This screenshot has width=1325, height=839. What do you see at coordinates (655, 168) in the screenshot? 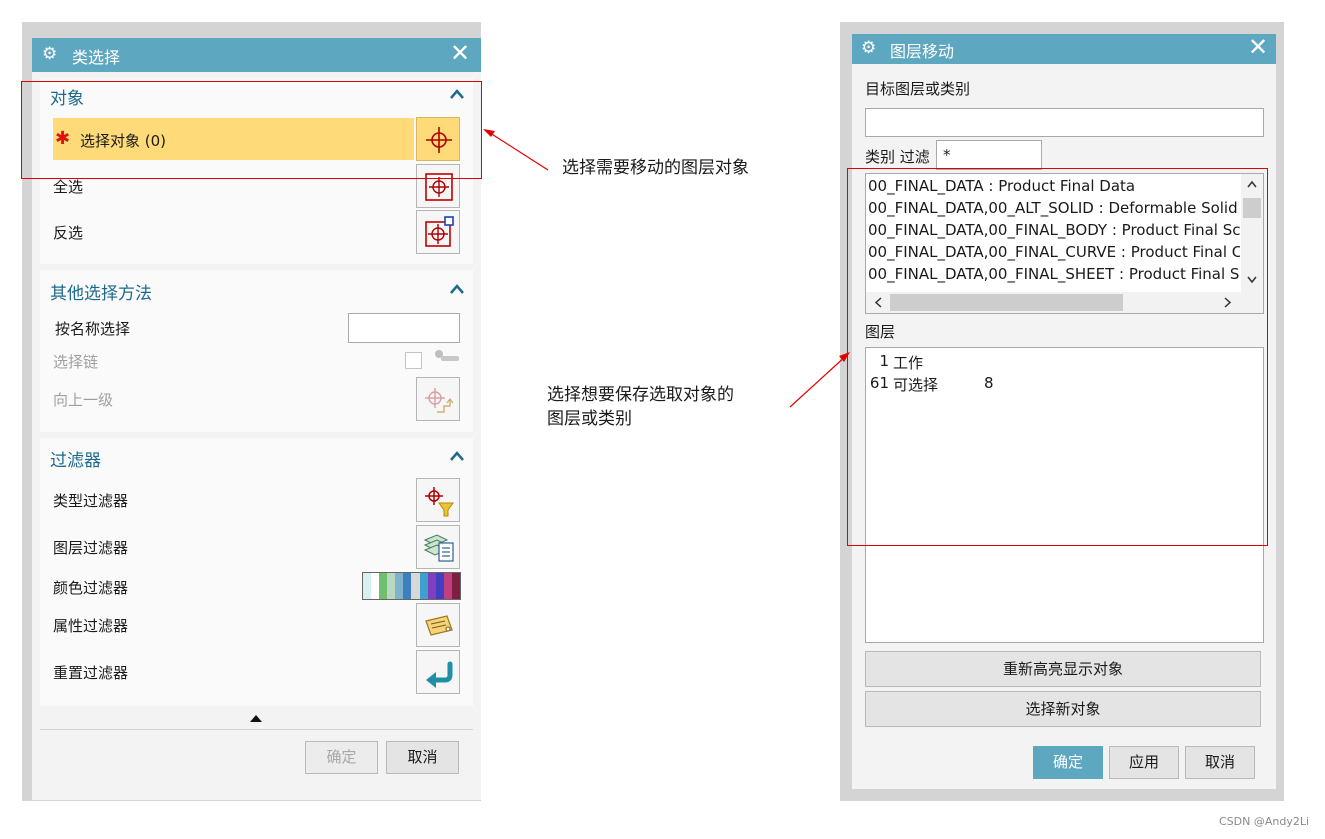
I see `annotation-first: 选择需要移动的图层对象` at bounding box center [655, 168].